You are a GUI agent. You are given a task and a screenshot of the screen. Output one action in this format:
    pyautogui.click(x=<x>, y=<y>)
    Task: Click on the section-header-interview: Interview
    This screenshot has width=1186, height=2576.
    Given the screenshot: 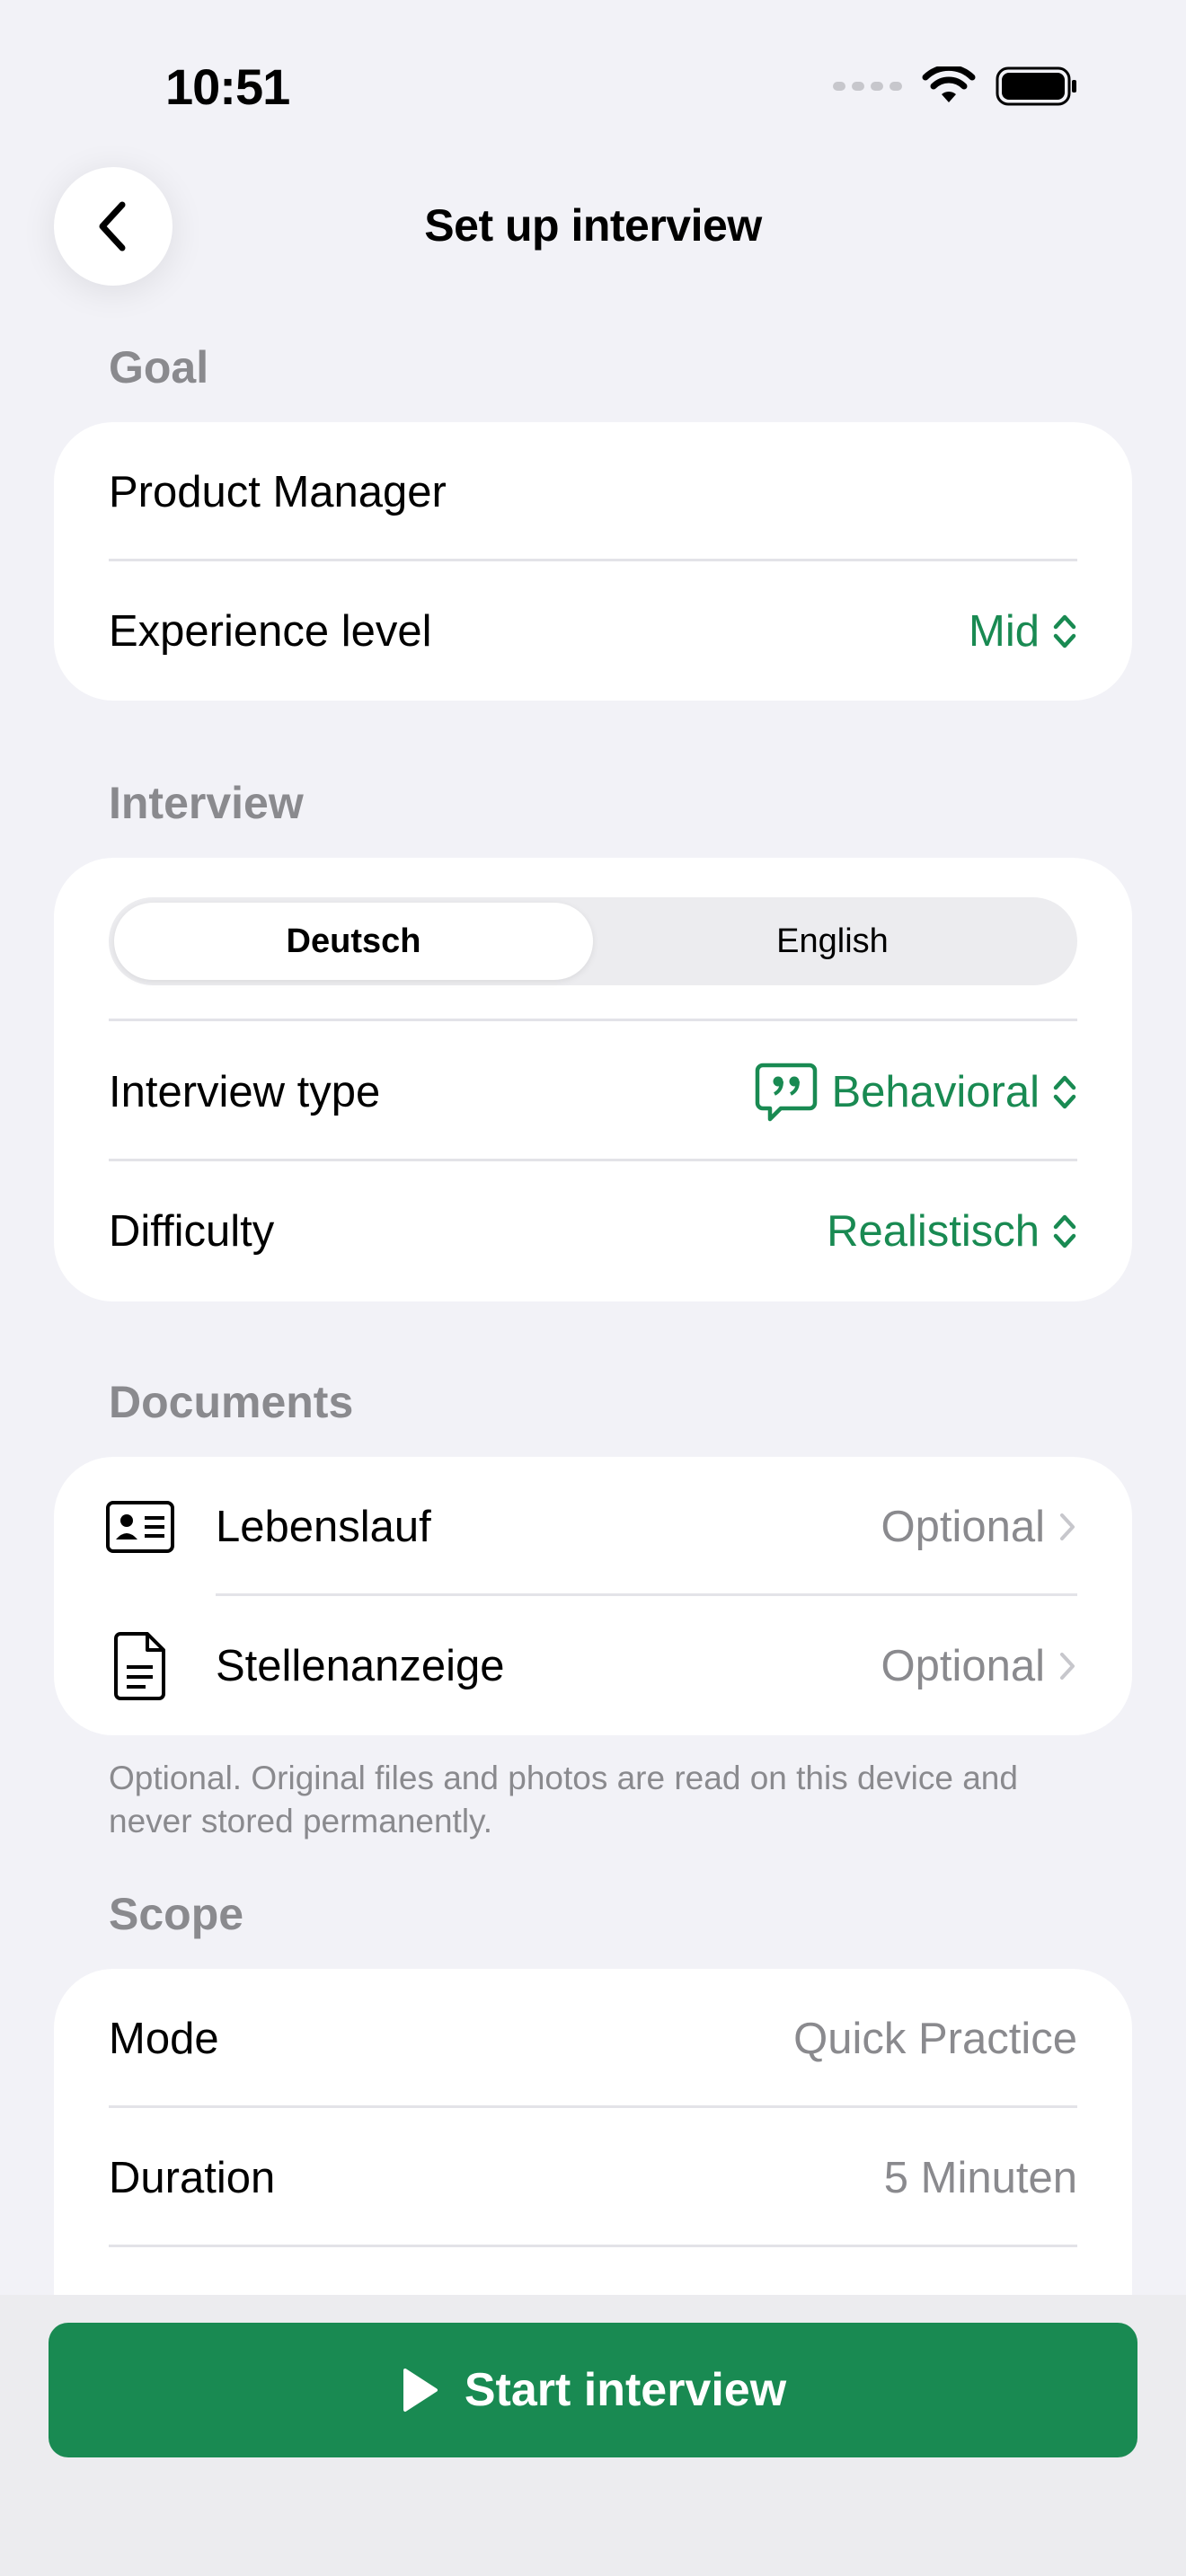 What is the action you would take?
    pyautogui.click(x=206, y=803)
    